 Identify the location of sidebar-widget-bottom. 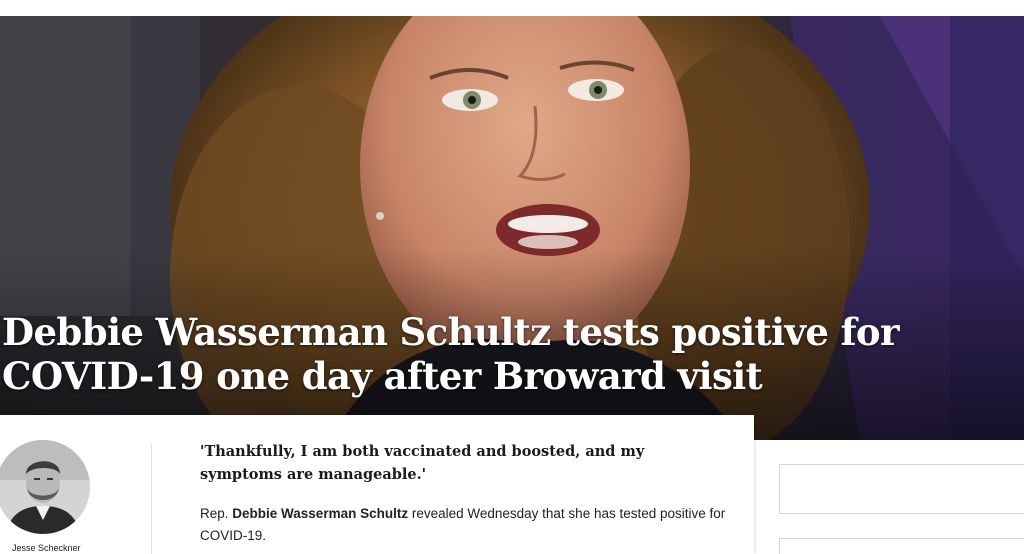
(901, 546).